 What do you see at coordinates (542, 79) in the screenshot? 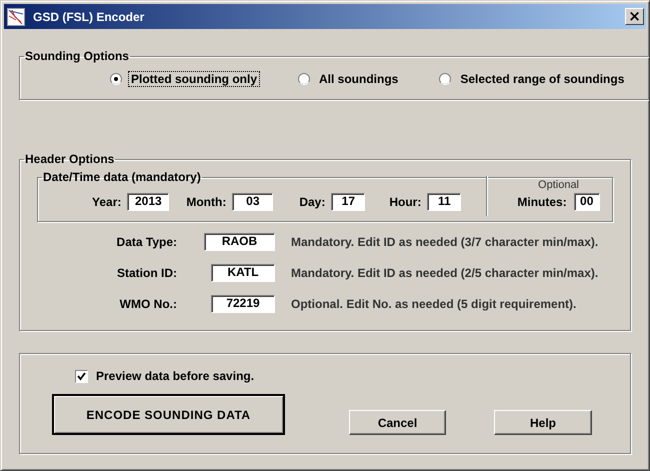
I see `radio-label: Selected range of soundings` at bounding box center [542, 79].